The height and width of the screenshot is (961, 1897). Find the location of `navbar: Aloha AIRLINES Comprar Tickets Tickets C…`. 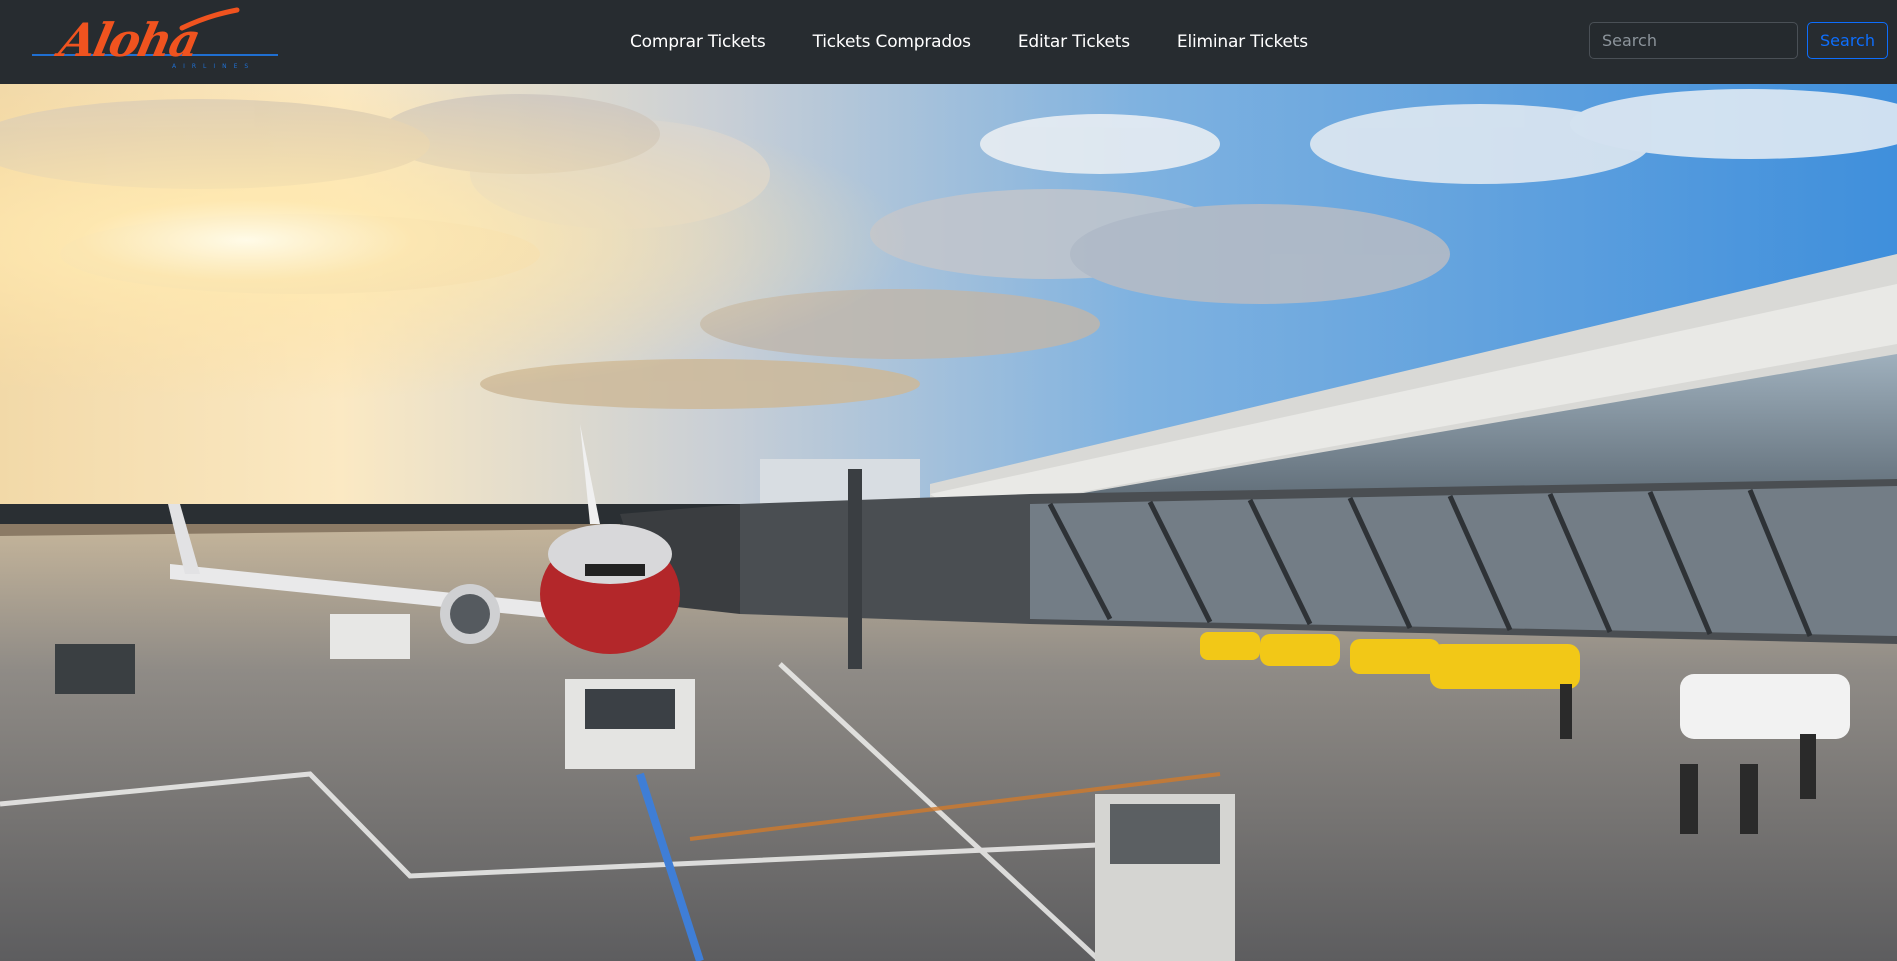

navbar: Aloha AIRLINES Comprar Tickets Tickets C… is located at coordinates (948, 42).